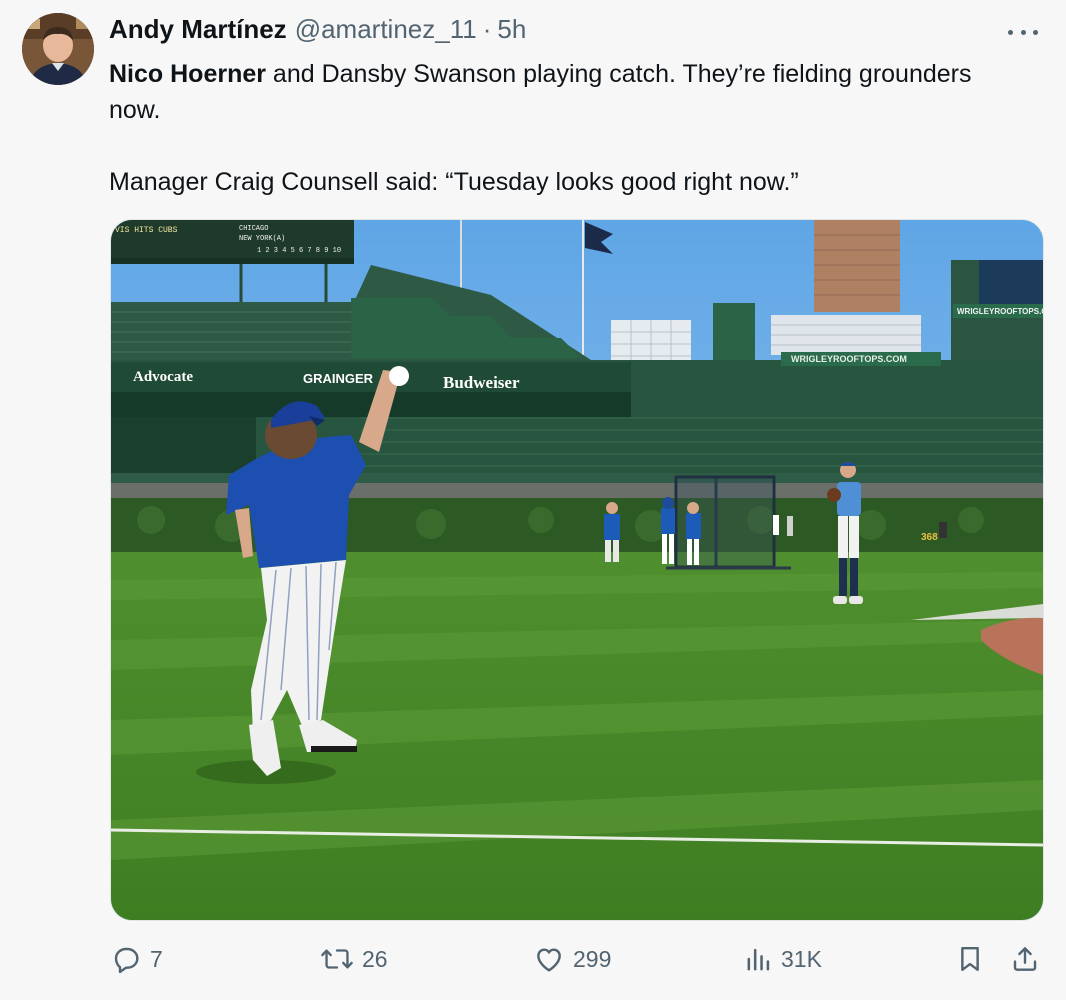  What do you see at coordinates (354, 959) in the screenshot?
I see `repost-button: 26` at bounding box center [354, 959].